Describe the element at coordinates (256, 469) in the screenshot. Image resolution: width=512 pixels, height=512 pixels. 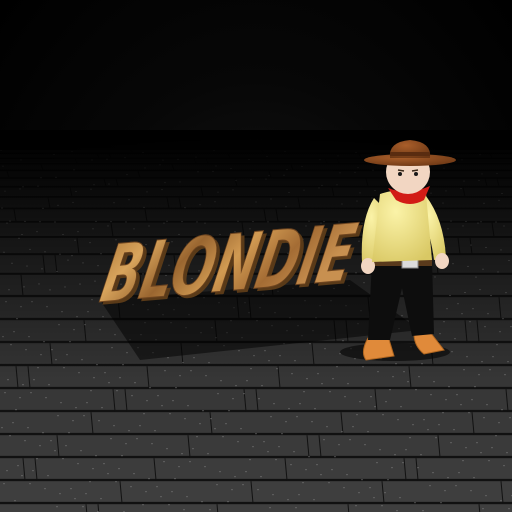
I see `floor-plank-row` at that location.